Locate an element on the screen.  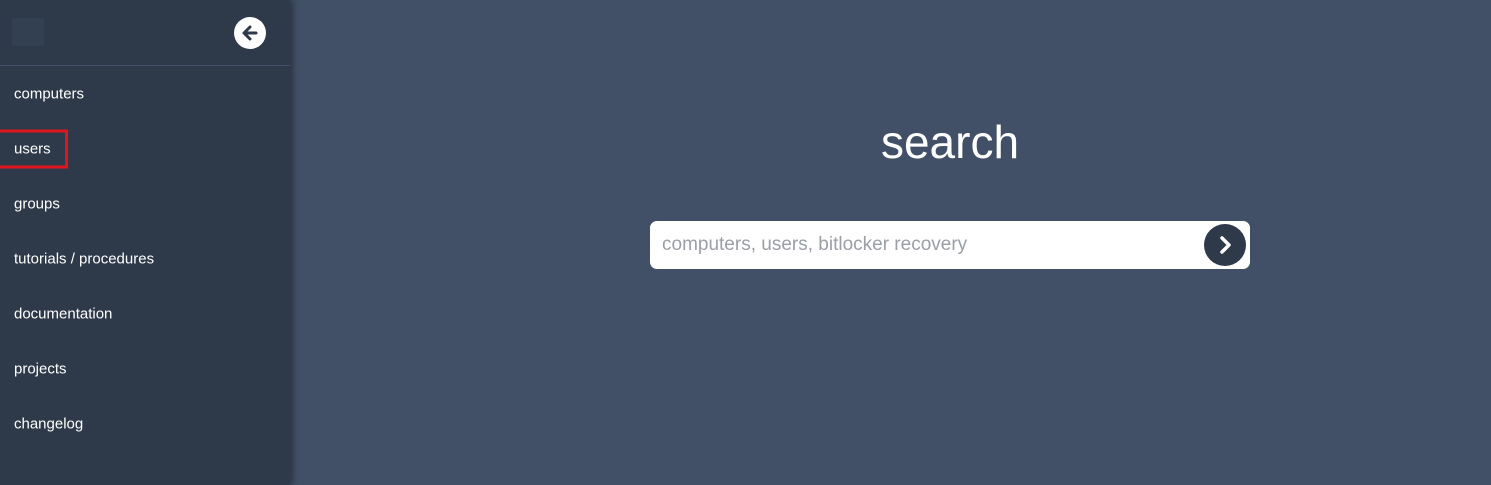
logo is located at coordinates (28, 32).